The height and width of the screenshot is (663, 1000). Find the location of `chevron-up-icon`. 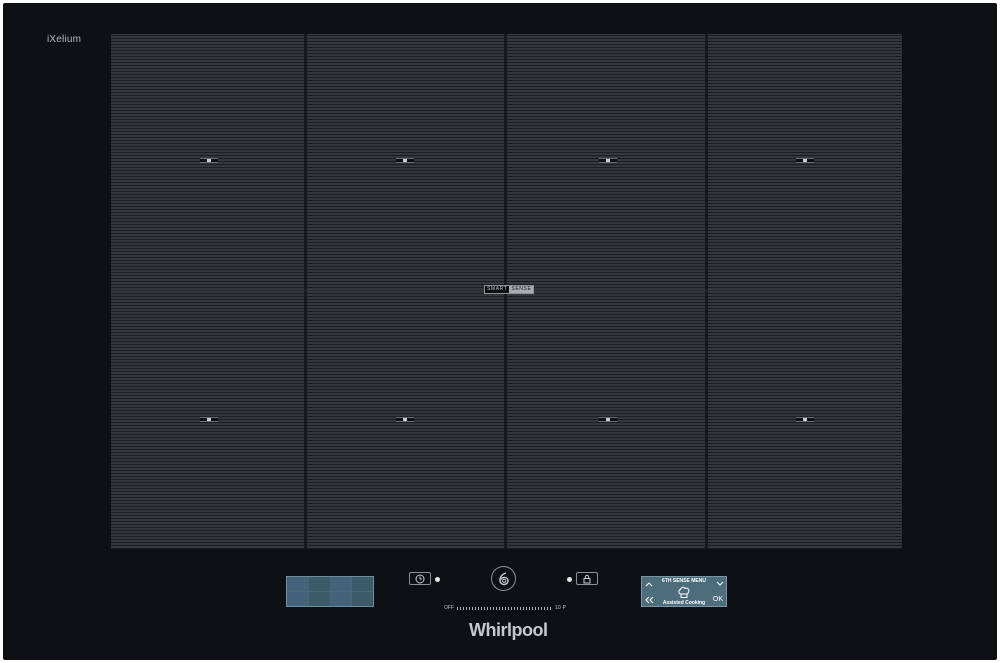

chevron-up-icon is located at coordinates (649, 584).